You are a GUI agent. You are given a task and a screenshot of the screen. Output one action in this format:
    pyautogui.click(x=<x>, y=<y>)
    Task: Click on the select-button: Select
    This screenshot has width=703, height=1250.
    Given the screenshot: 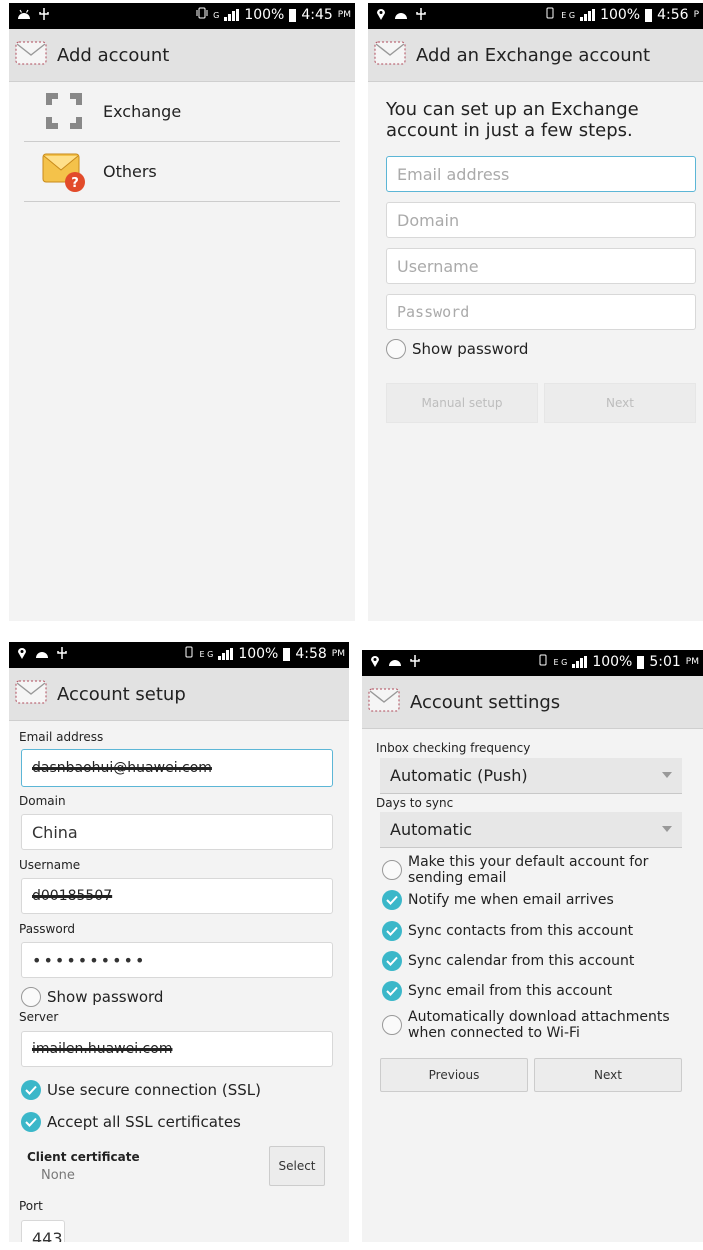 What is the action you would take?
    pyautogui.click(x=297, y=1166)
    